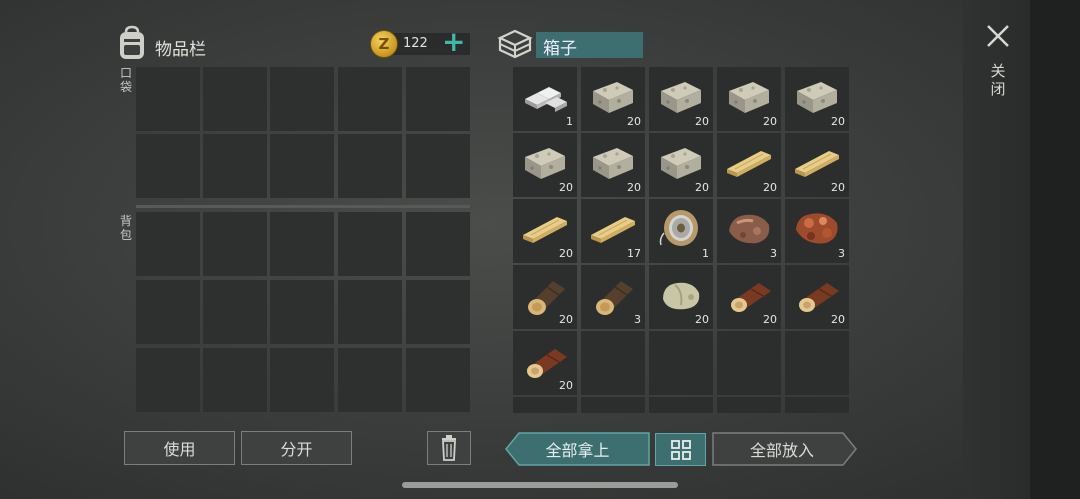 This screenshot has width=1080, height=499. I want to click on put-all-label: 全部放入, so click(781, 450).